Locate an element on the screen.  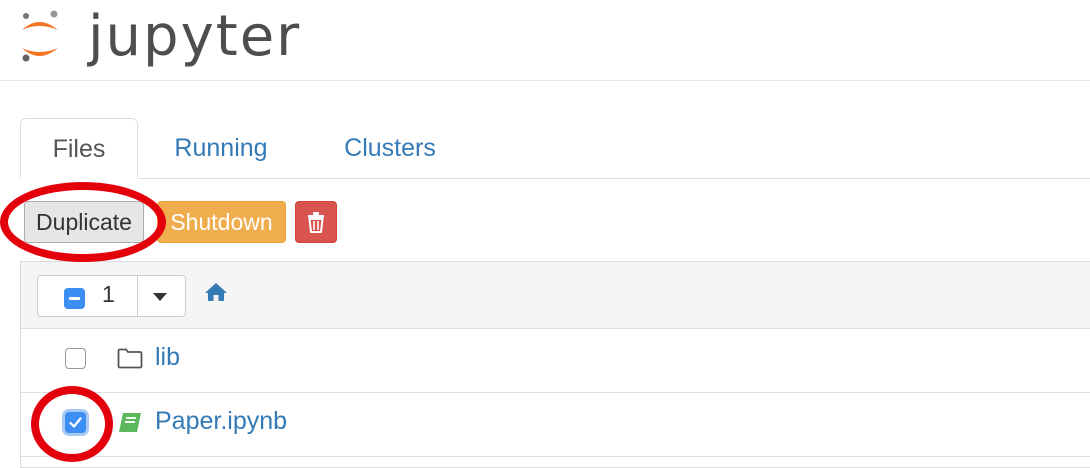
tab-files: Files is located at coordinates (79, 148).